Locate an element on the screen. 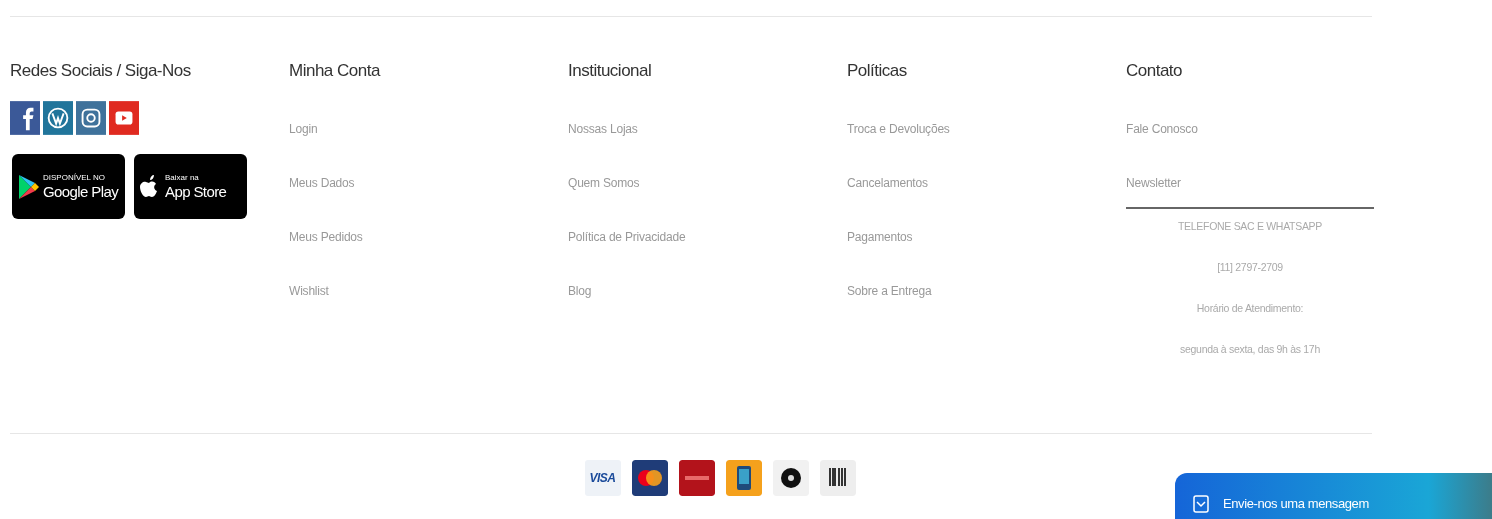 This screenshot has width=1492, height=519. column-heading: Contato is located at coordinates (1155, 71).